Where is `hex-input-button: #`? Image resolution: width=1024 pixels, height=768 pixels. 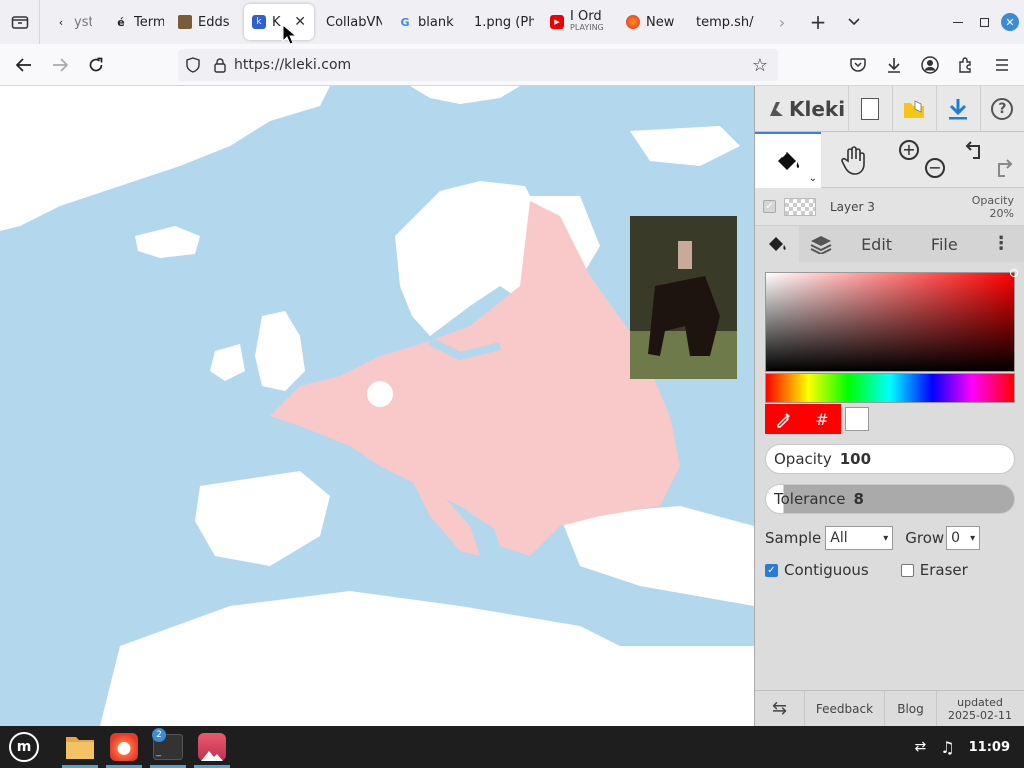 hex-input-button: # is located at coordinates (822, 419).